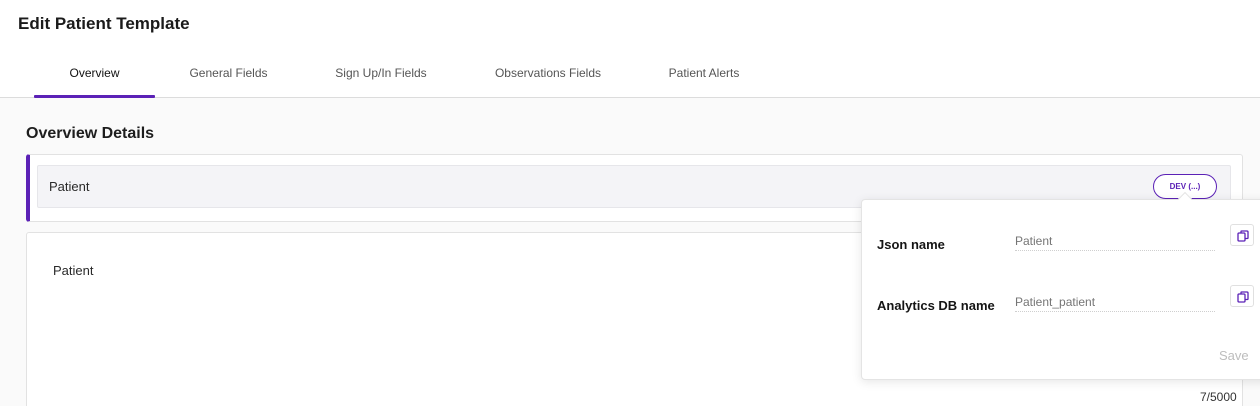 The image size is (1260, 406). I want to click on copy-json-name-button, so click(1242, 235).